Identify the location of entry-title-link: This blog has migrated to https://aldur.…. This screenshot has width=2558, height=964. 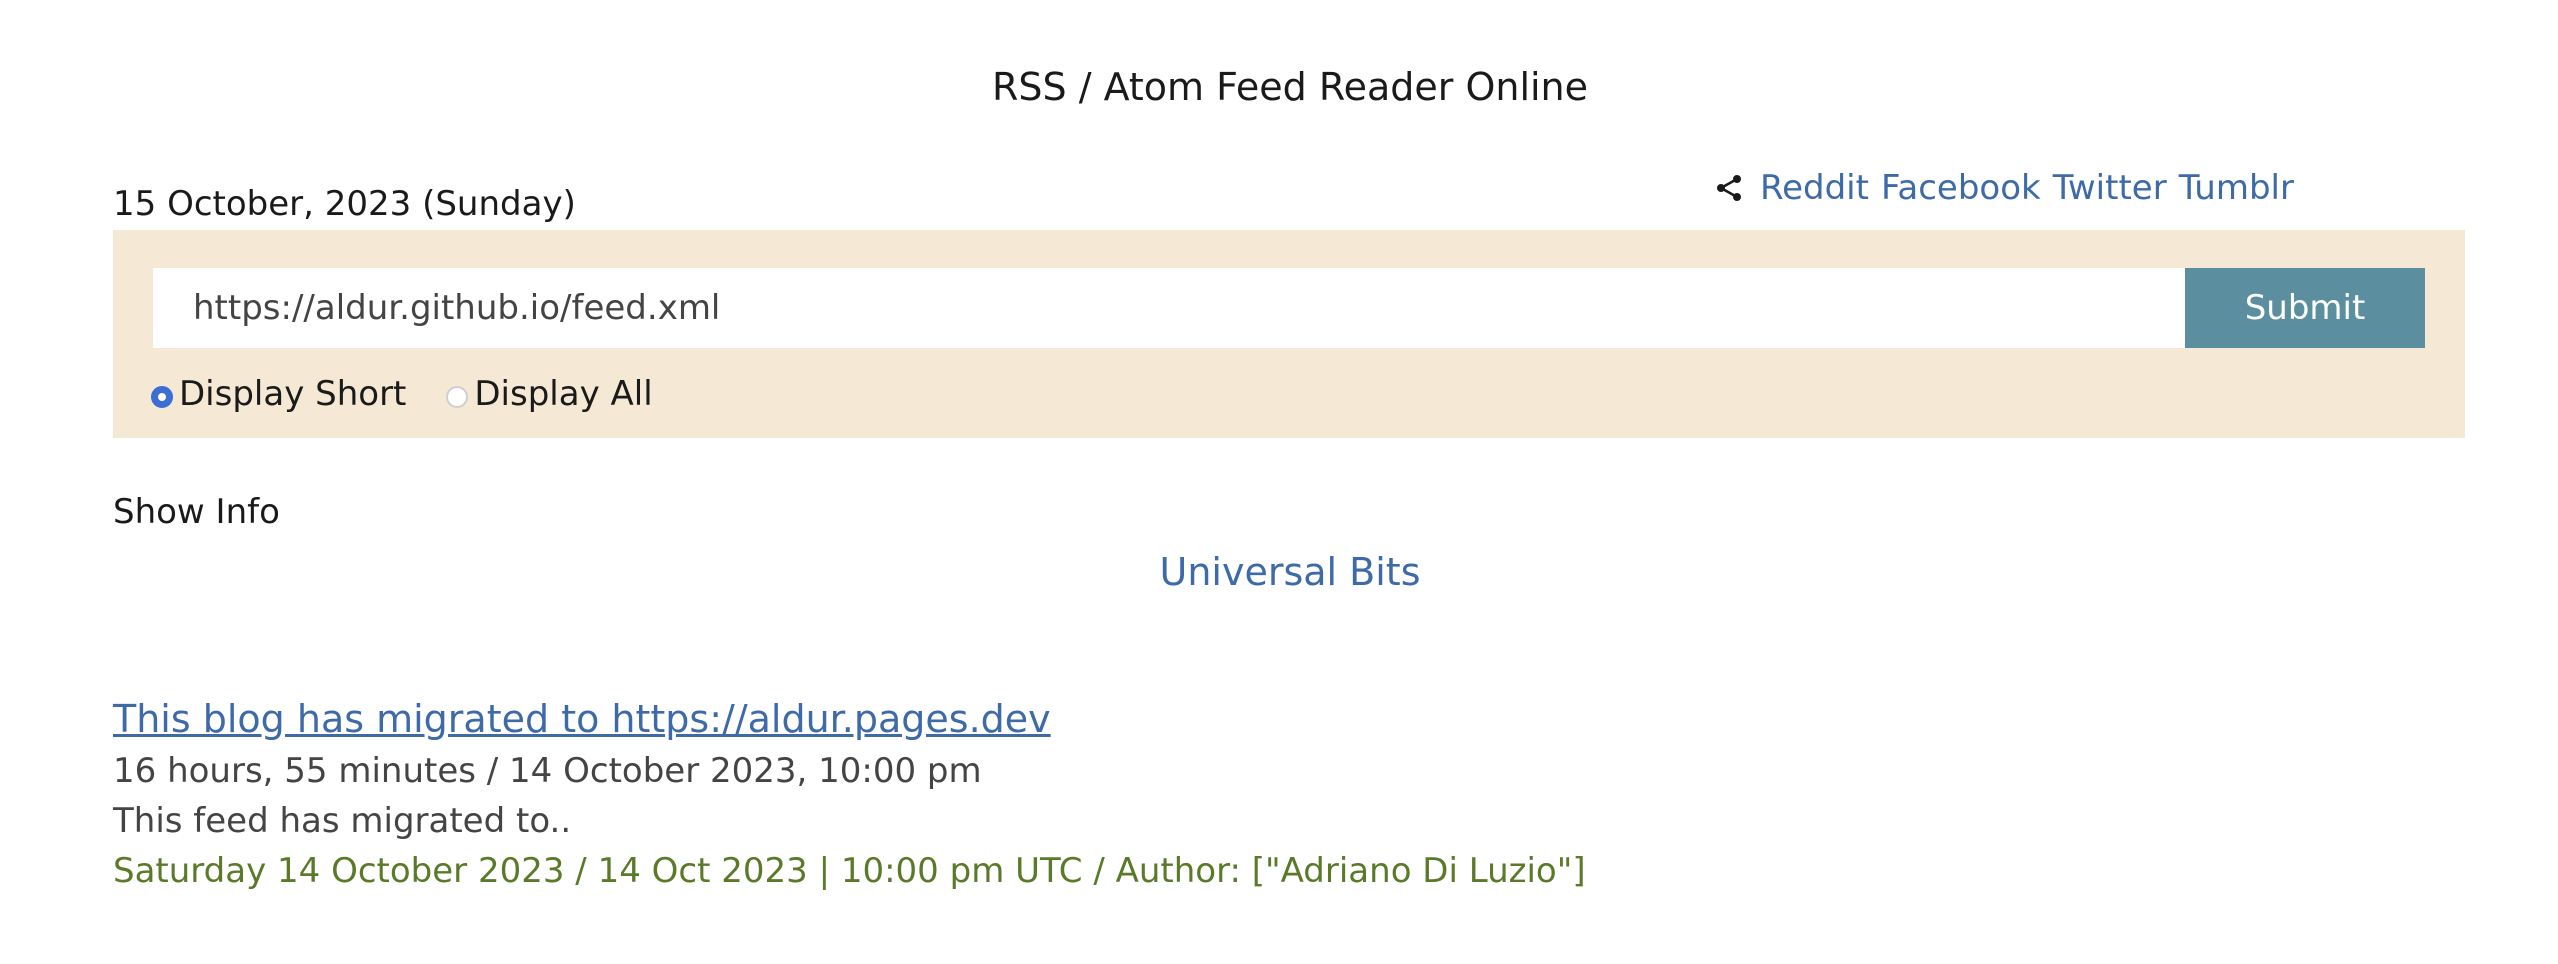
(849, 719).